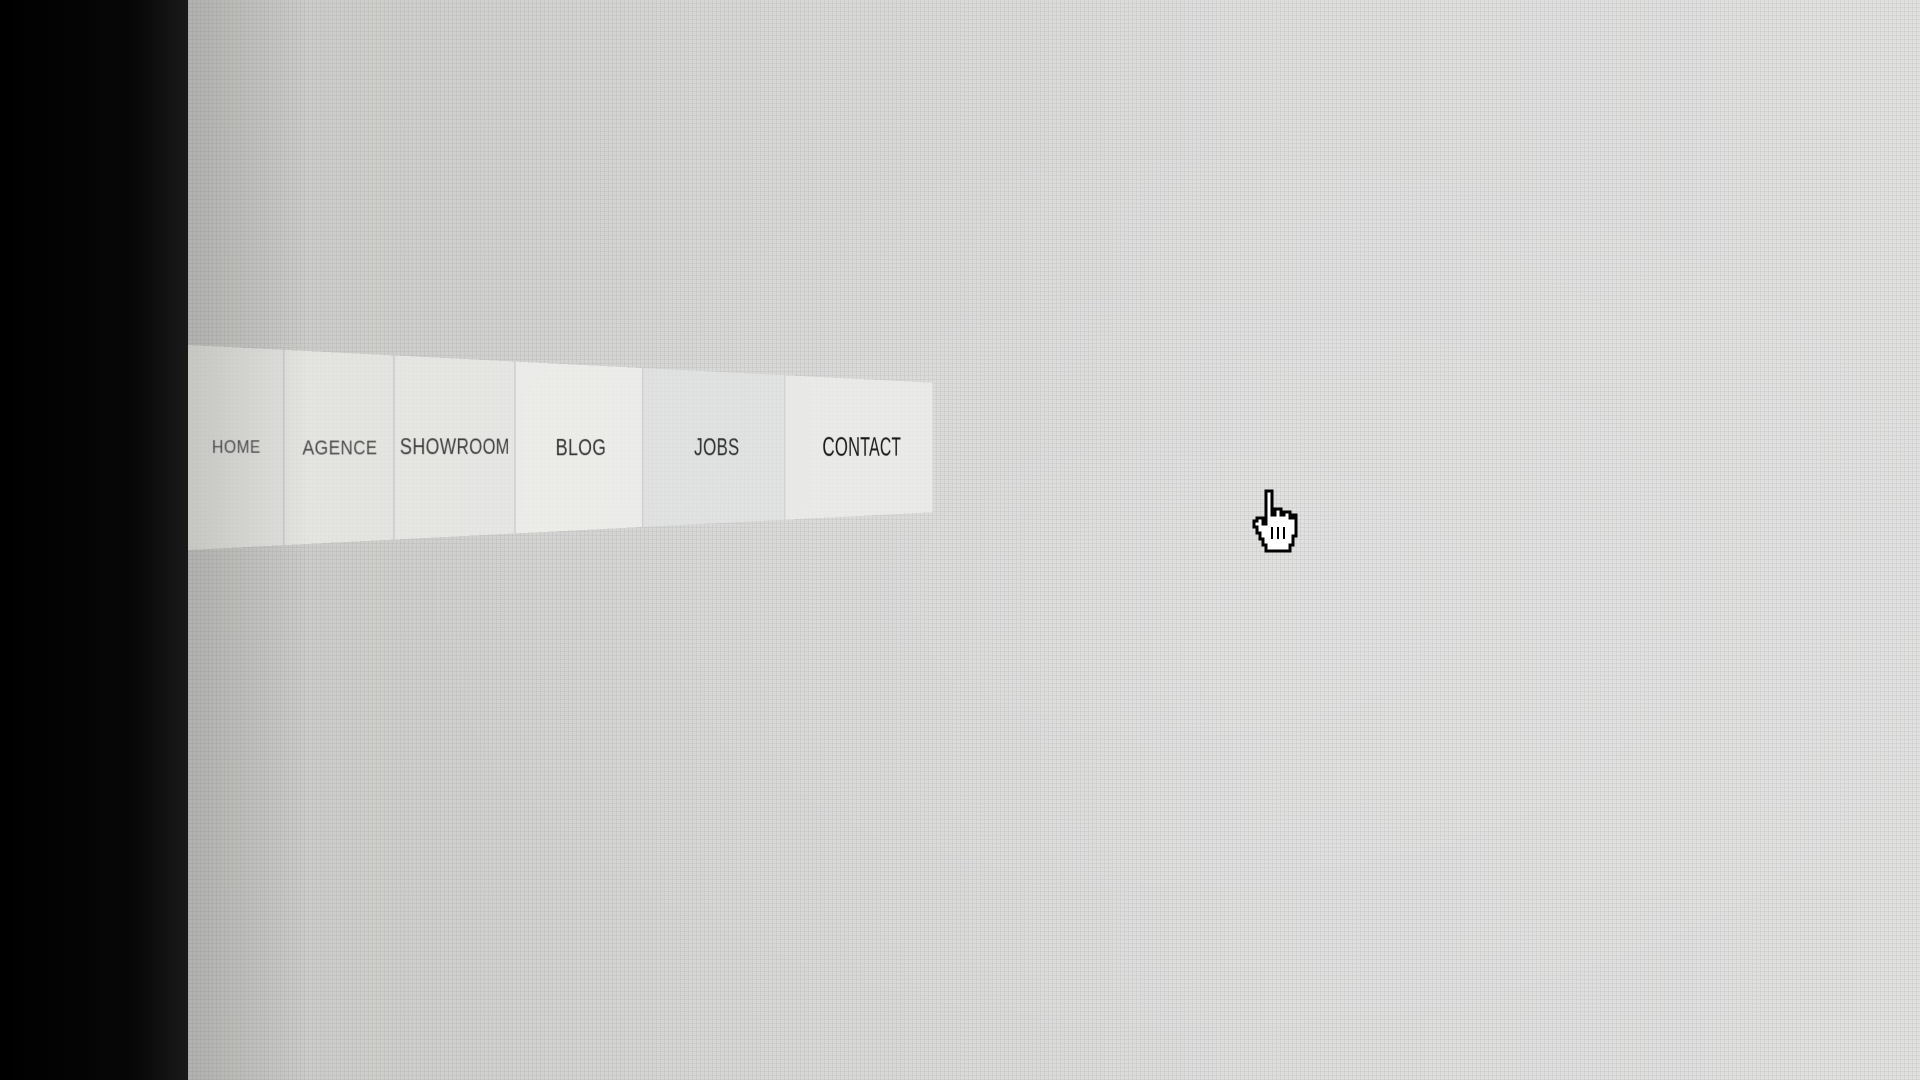 This screenshot has width=1920, height=1080. What do you see at coordinates (95, 540) in the screenshot?
I see `monitor-bezel` at bounding box center [95, 540].